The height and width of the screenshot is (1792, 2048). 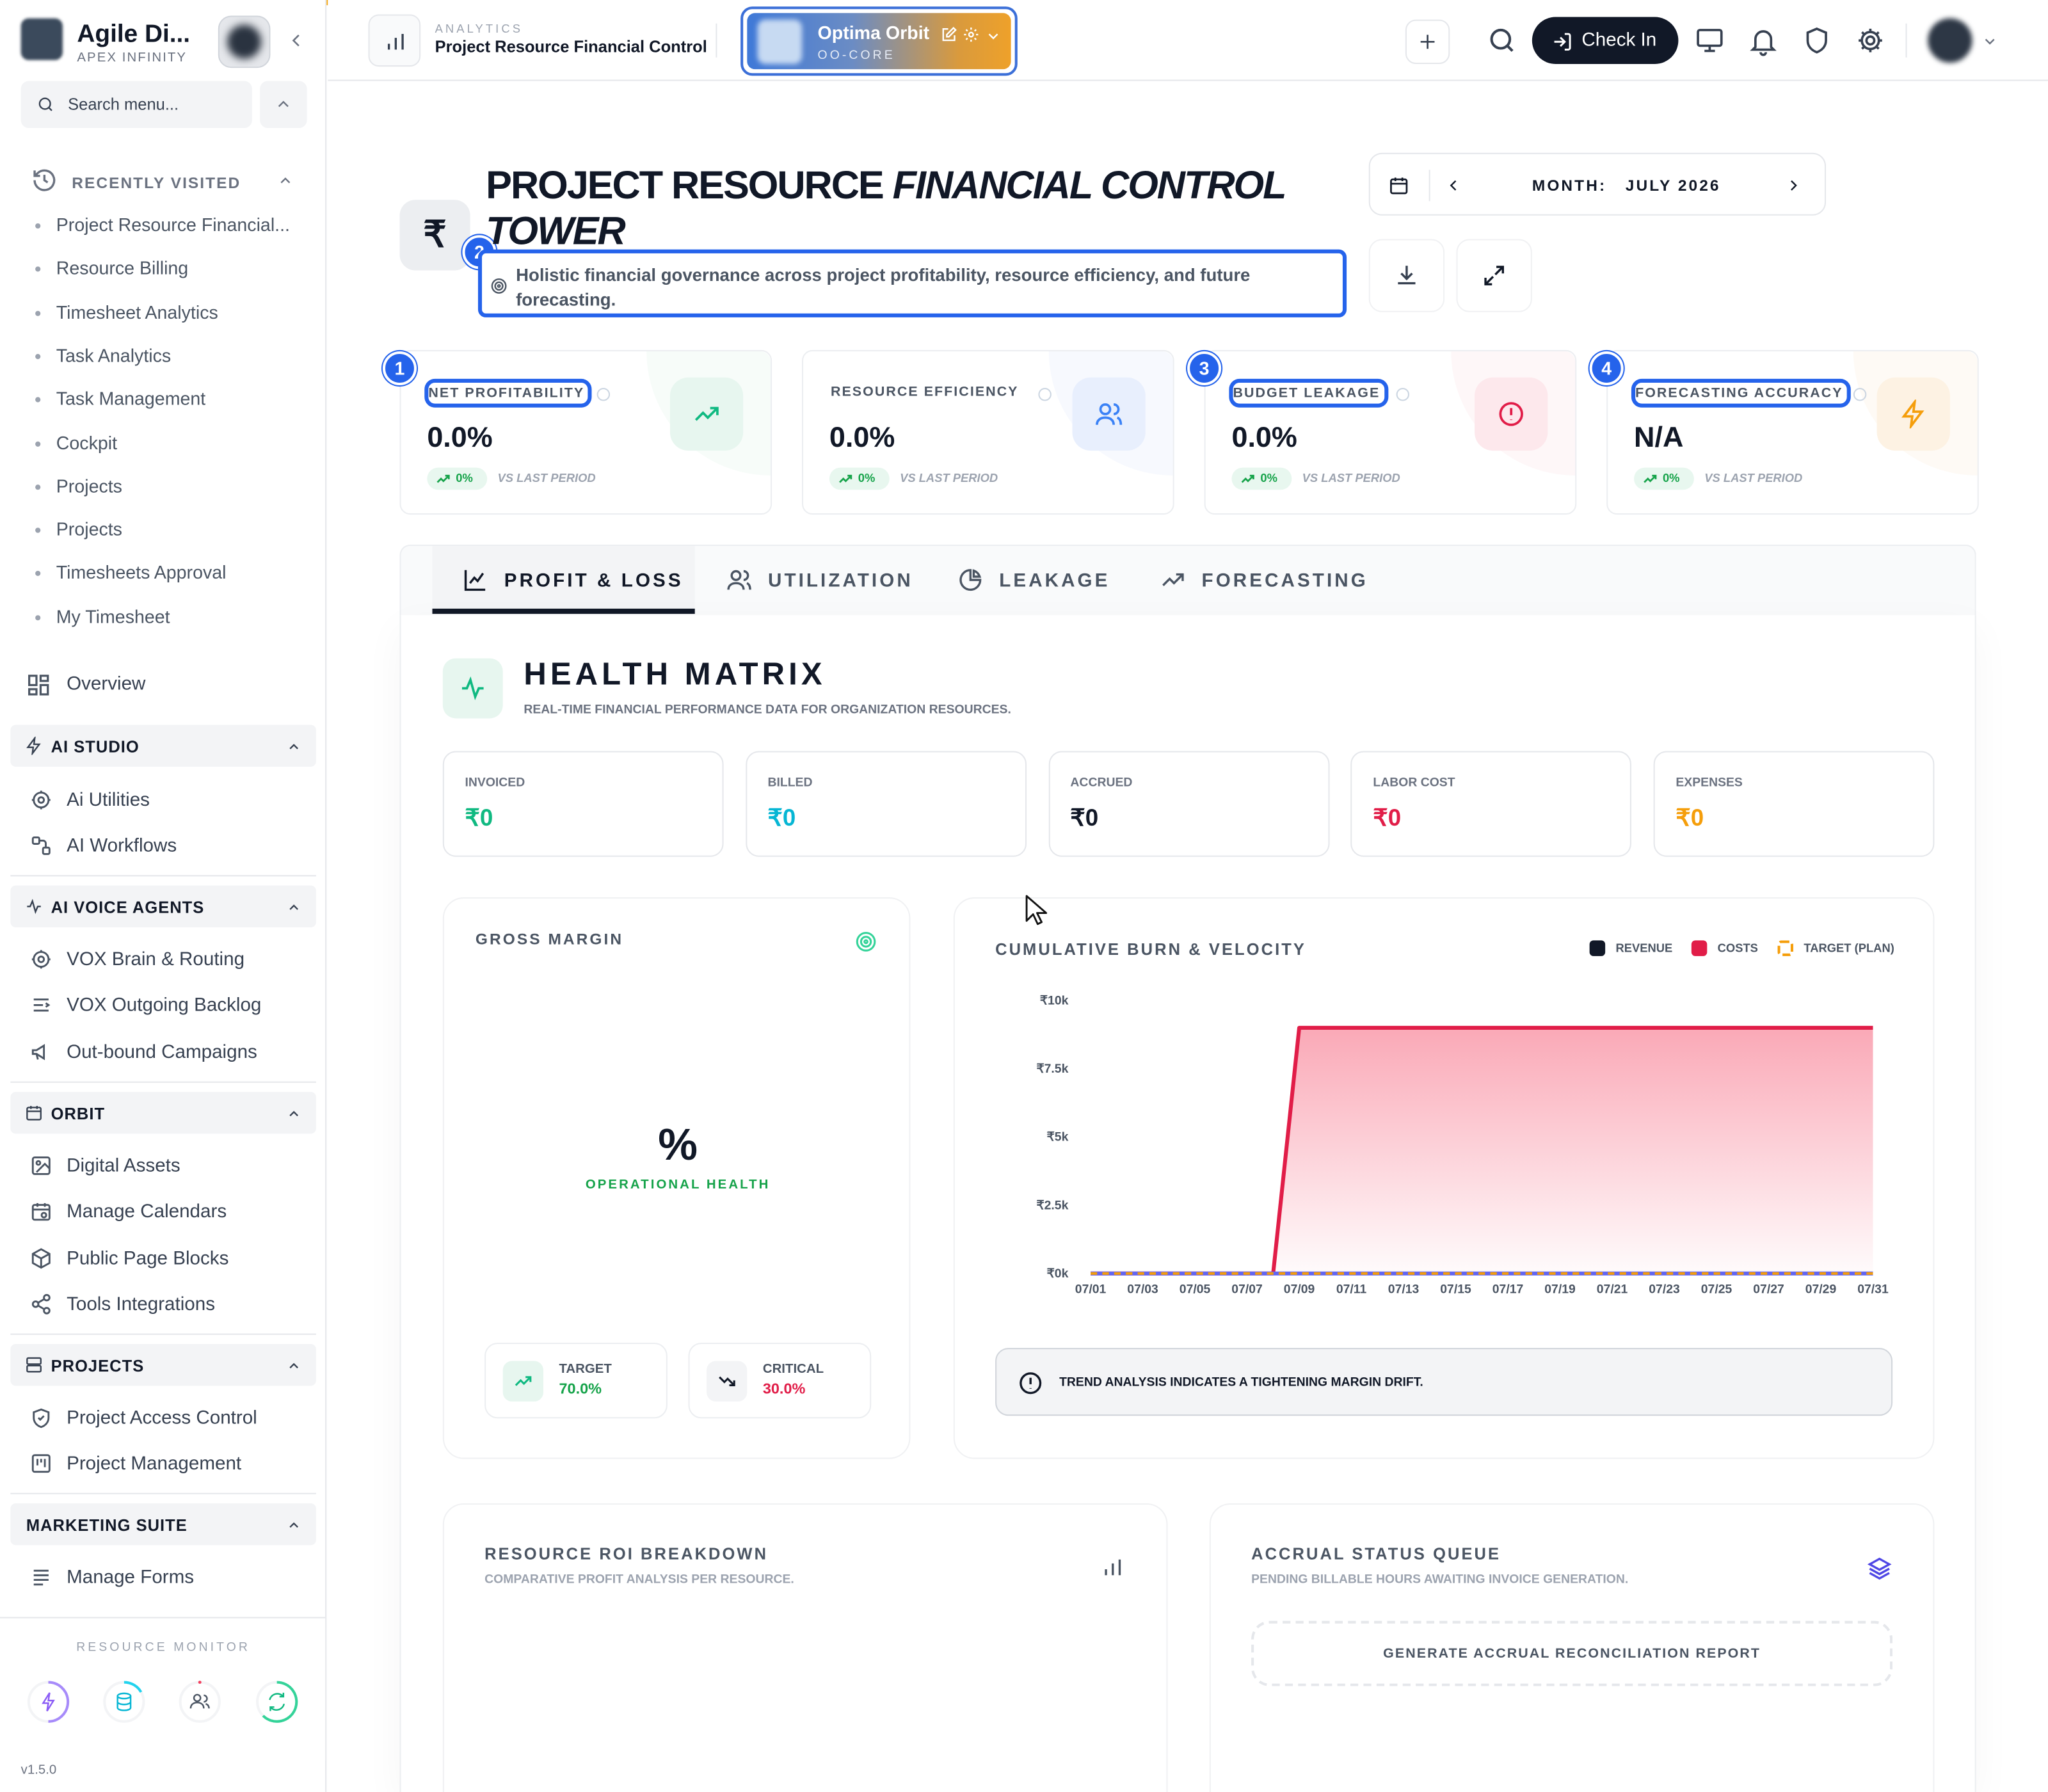 What do you see at coordinates (48, 1701) in the screenshot?
I see `cpu-monitor-icon` at bounding box center [48, 1701].